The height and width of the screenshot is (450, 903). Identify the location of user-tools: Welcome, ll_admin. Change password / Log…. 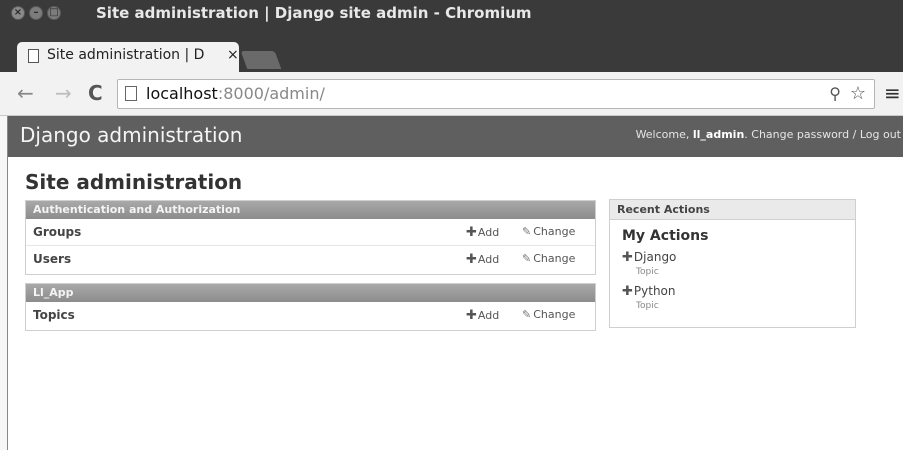
(768, 134).